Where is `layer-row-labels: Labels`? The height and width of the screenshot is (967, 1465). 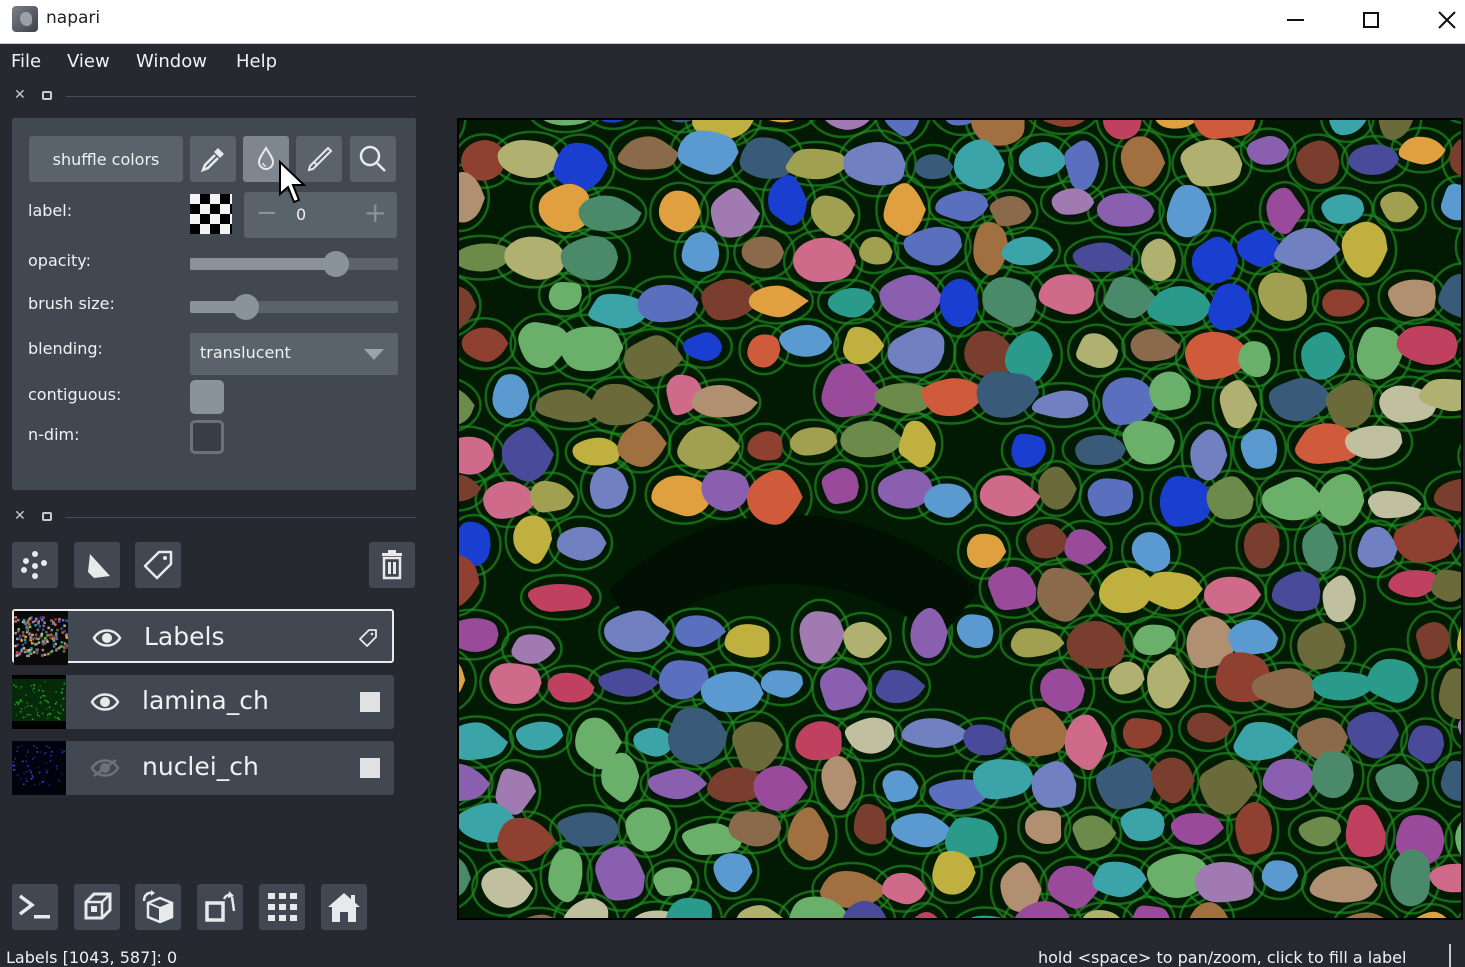
layer-row-labels: Labels is located at coordinates (203, 637).